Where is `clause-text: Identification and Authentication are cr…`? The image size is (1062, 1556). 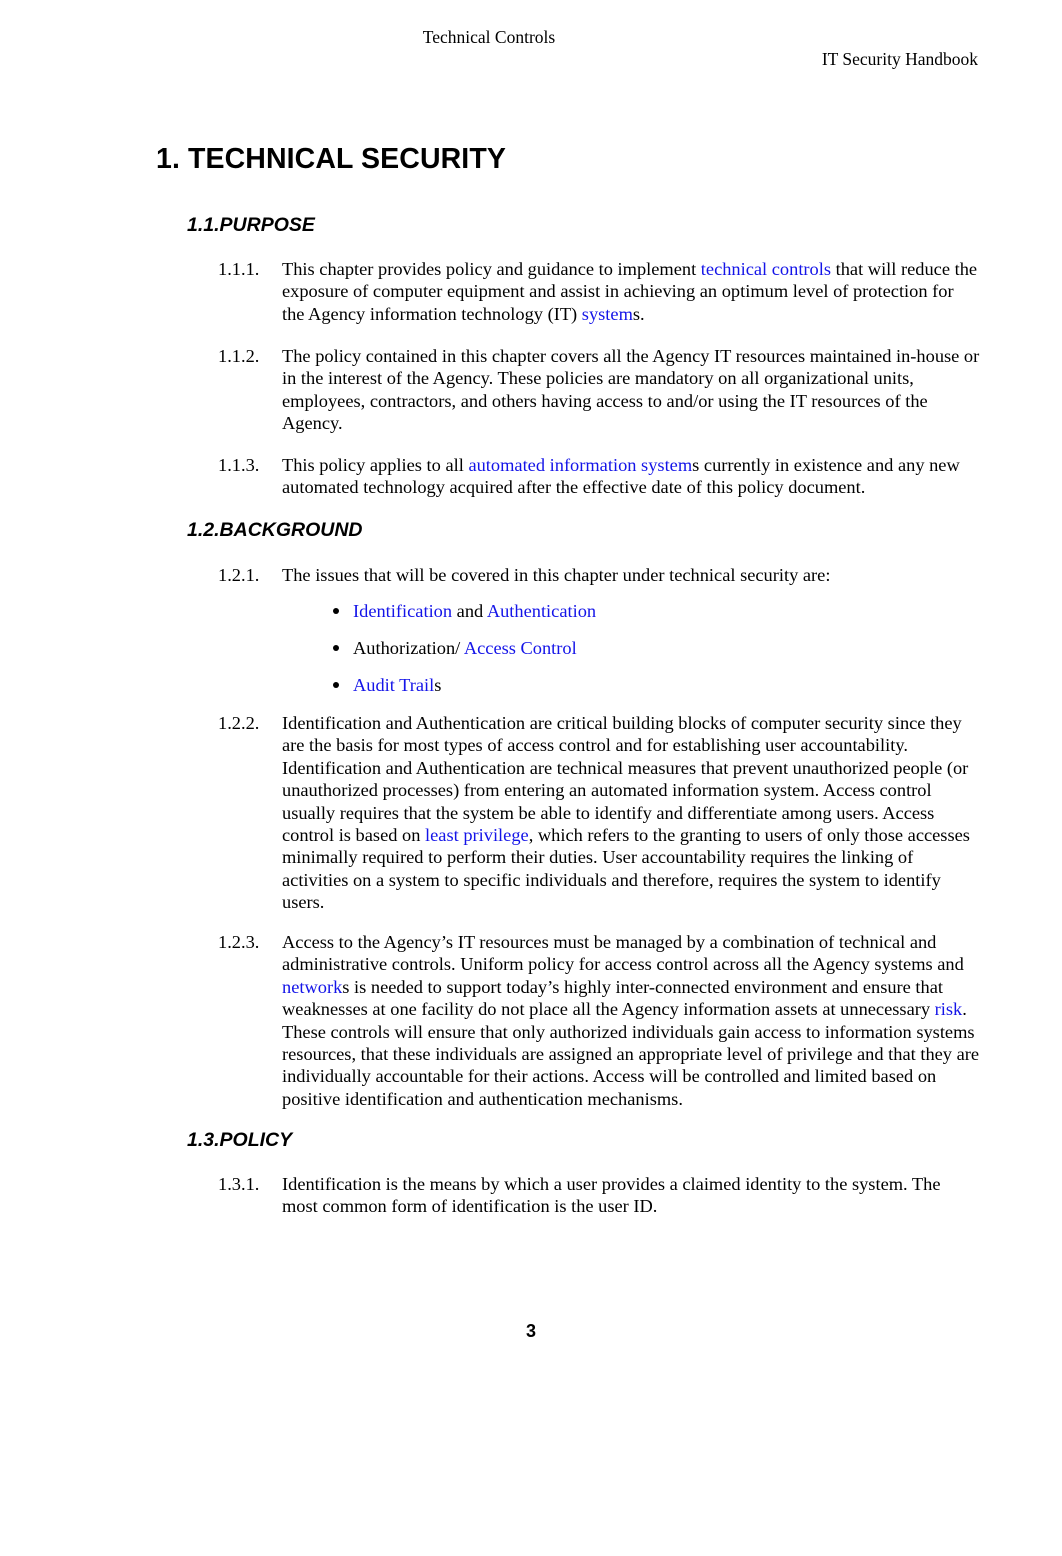
clause-text: Identification and Authentication are cr… is located at coordinates (631, 813).